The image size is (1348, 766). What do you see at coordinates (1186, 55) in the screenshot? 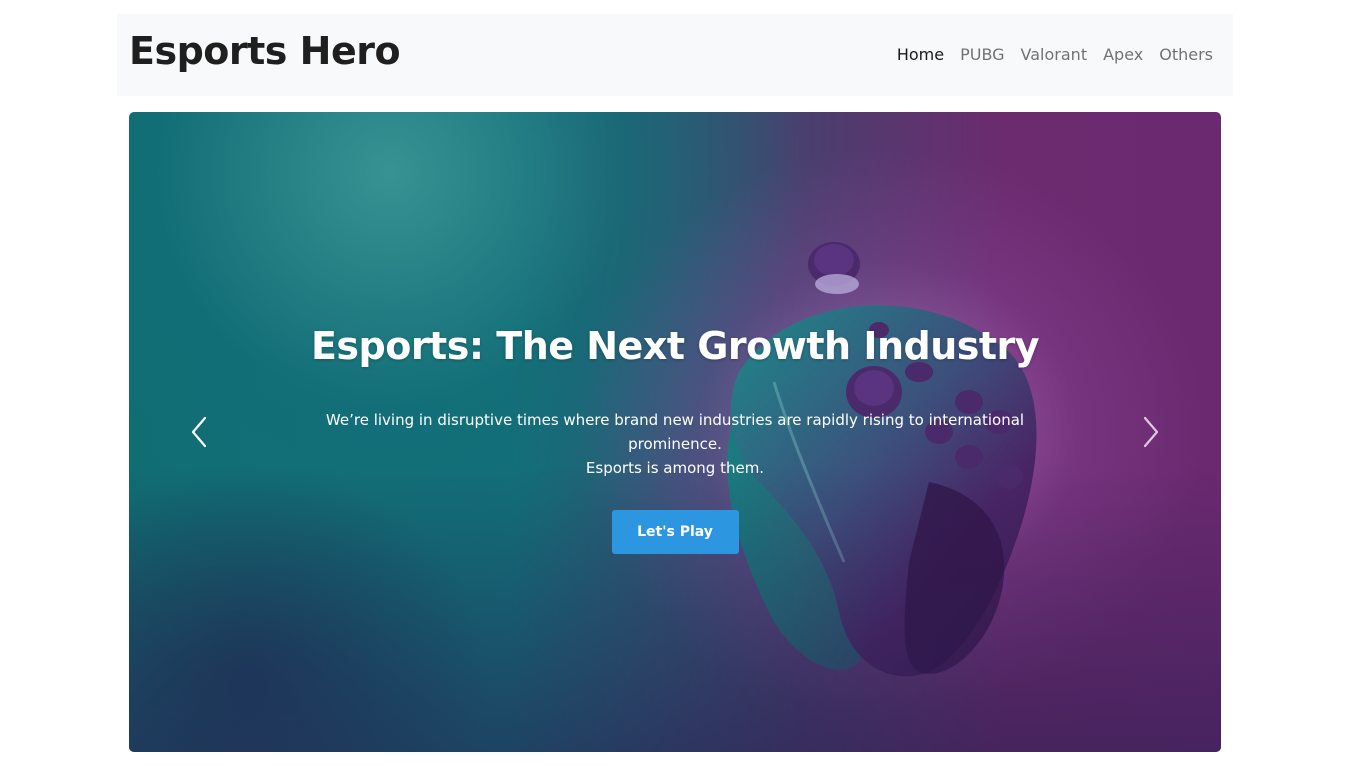
I see `nav-link-others: Others` at bounding box center [1186, 55].